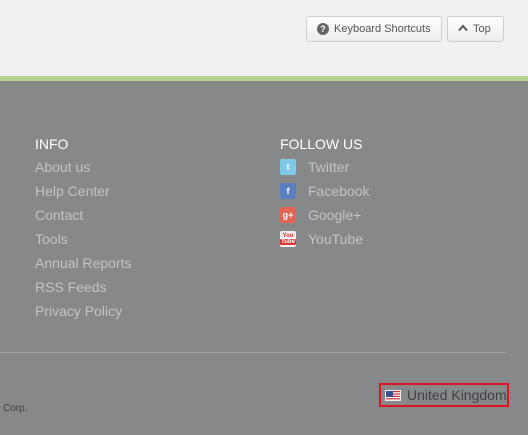 The height and width of the screenshot is (435, 528). I want to click on follow-us-heading: FOLLOW US, so click(321, 144).